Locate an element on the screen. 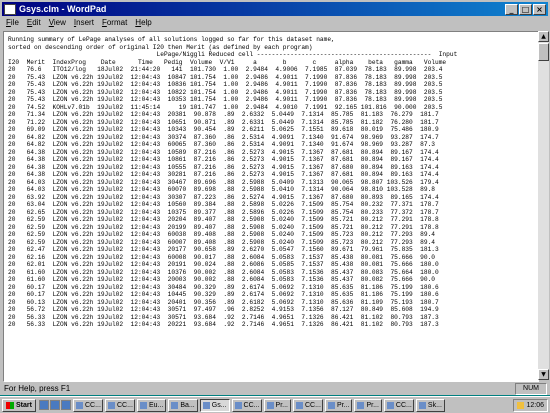 The width and height of the screenshot is (550, 413). menu-insert: Insert is located at coordinates (84, 23).